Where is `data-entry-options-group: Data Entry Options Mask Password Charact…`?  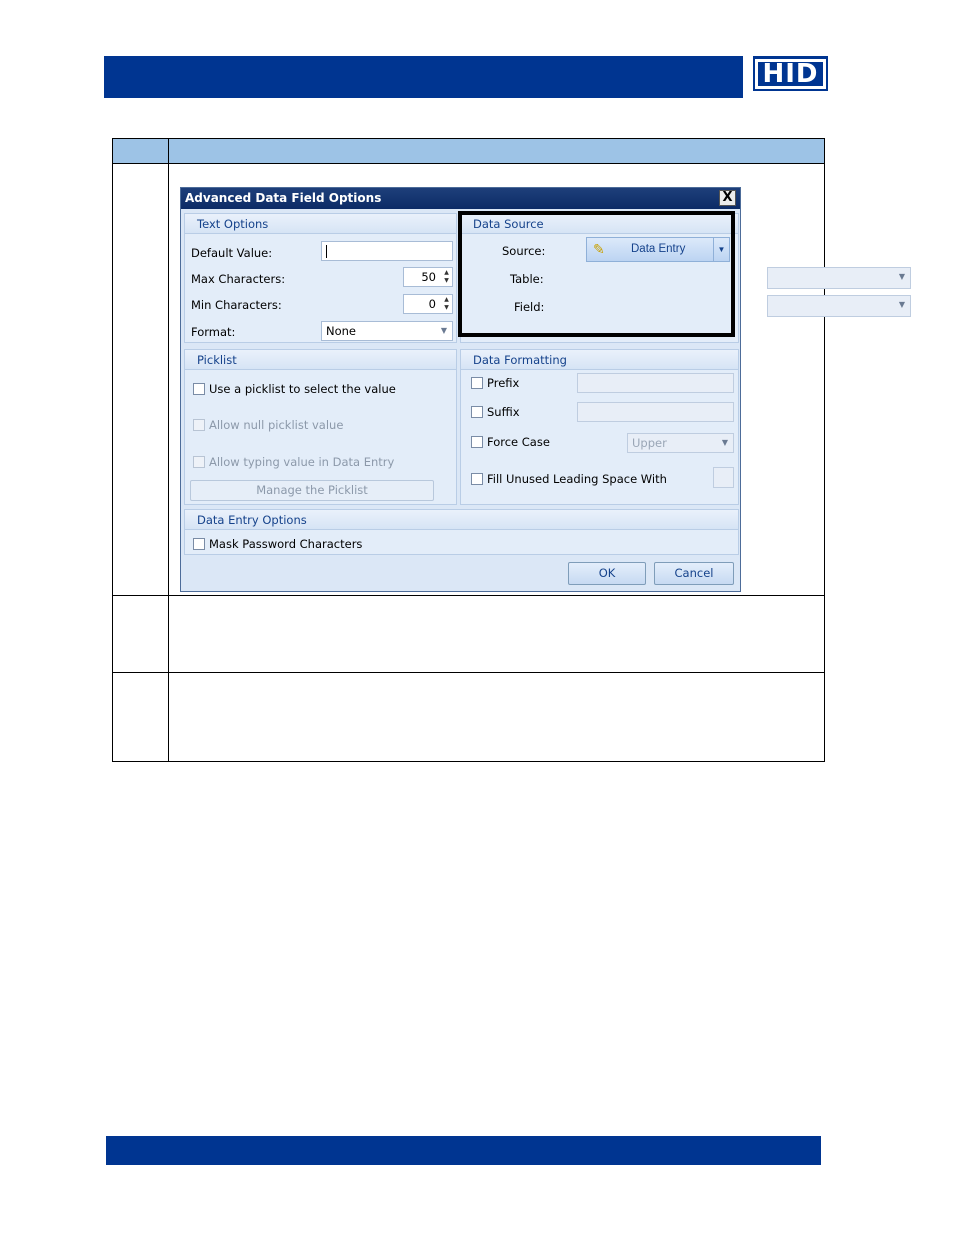
data-entry-options-group: Data Entry Options Mask Password Charact… is located at coordinates (461, 532).